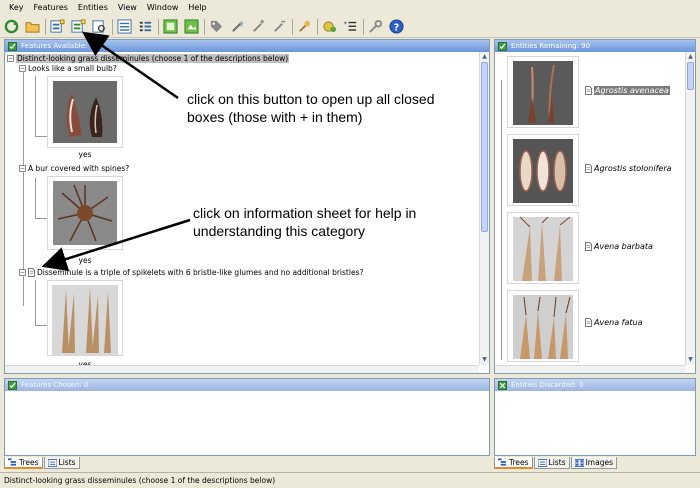 The image size is (700, 488). I want to click on entity-name: Agrostis stolonifera, so click(633, 168).